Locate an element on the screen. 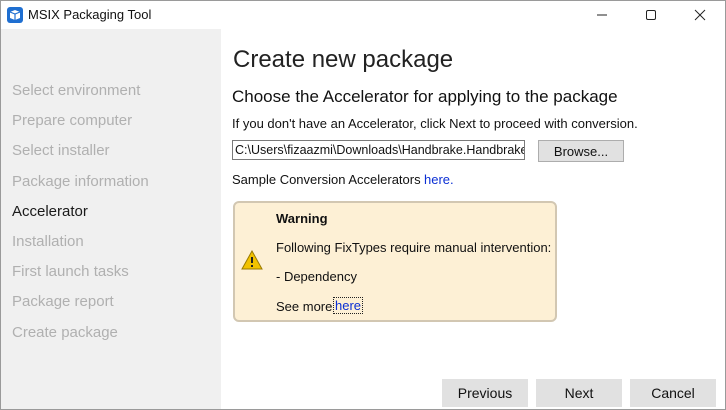 The height and width of the screenshot is (410, 726). page-title: Create new package is located at coordinates (343, 59).